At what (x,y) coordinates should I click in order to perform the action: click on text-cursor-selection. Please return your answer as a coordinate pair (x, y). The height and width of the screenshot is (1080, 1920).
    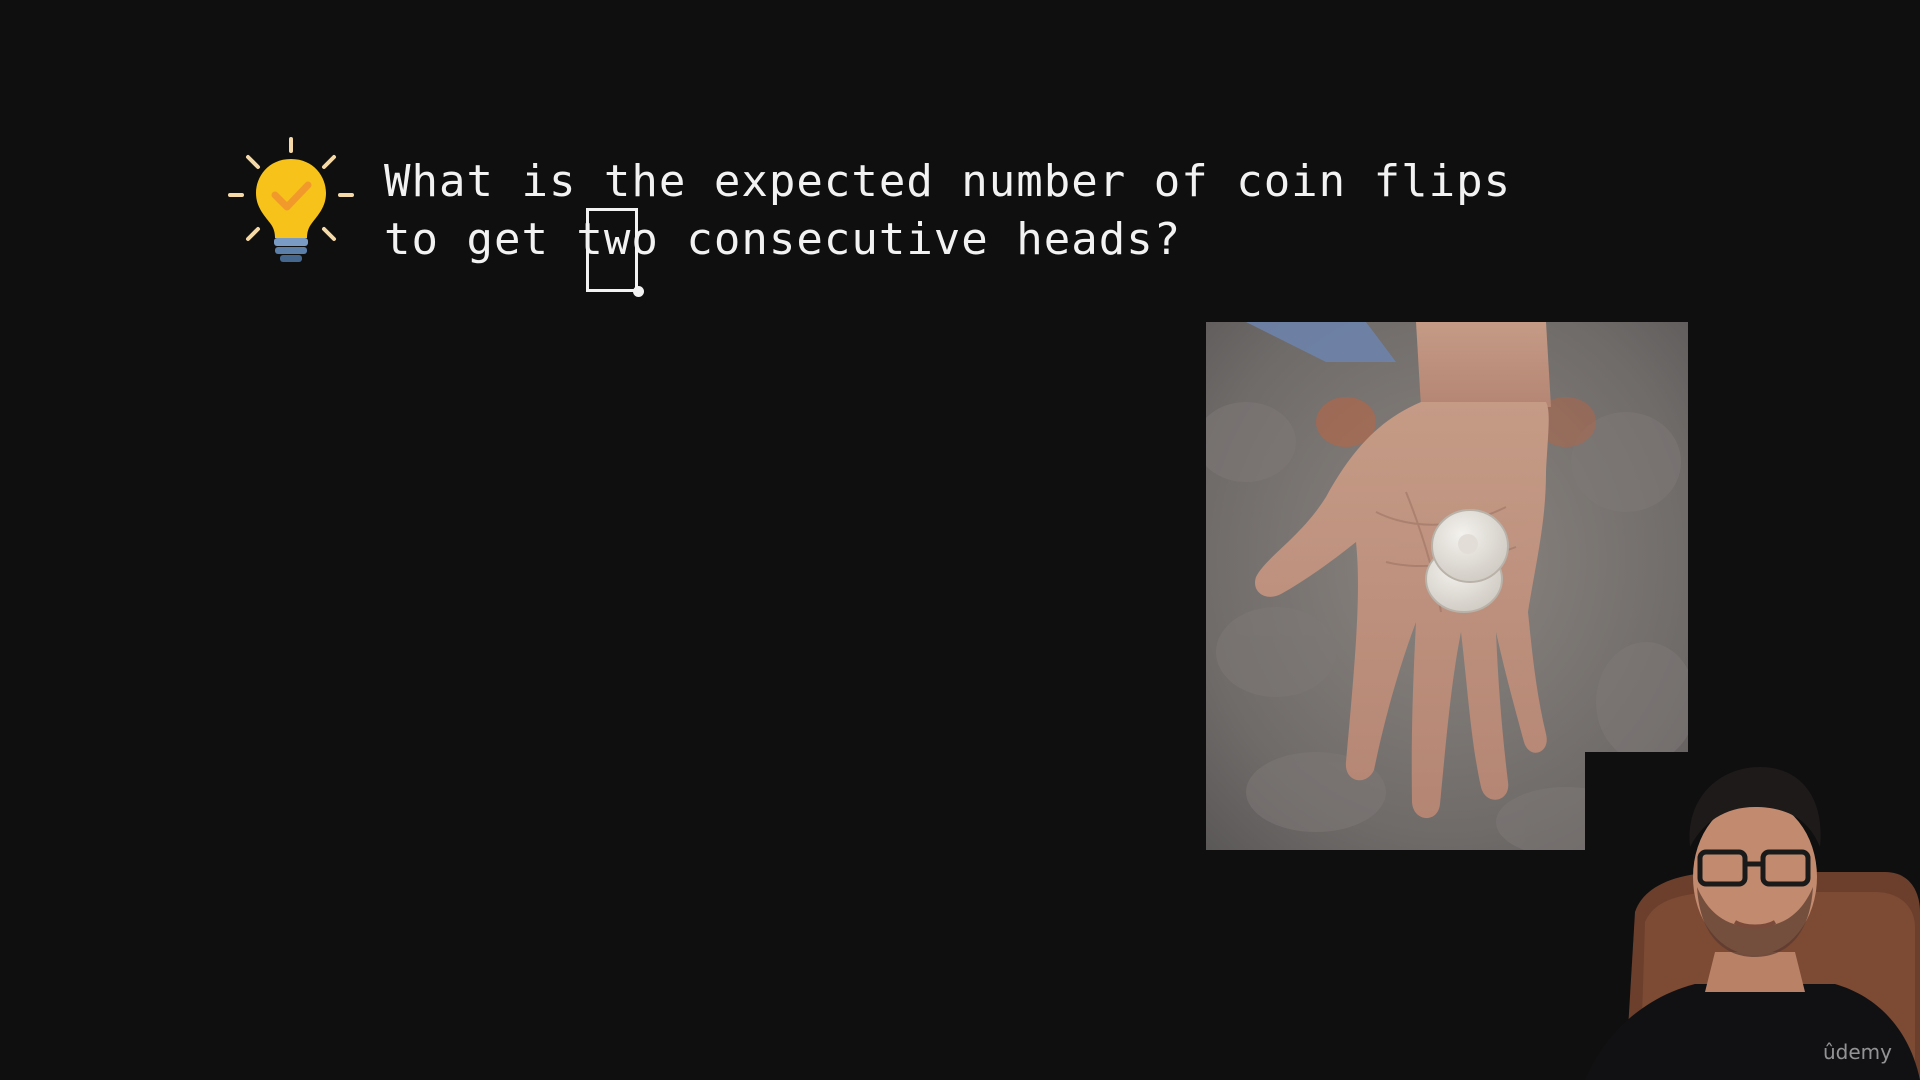
    Looking at the image, I should click on (612, 250).